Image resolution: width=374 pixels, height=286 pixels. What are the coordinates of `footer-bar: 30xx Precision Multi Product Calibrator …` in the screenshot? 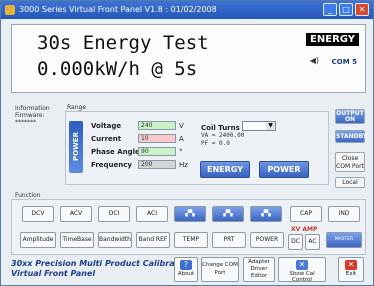 It's located at (188, 270).